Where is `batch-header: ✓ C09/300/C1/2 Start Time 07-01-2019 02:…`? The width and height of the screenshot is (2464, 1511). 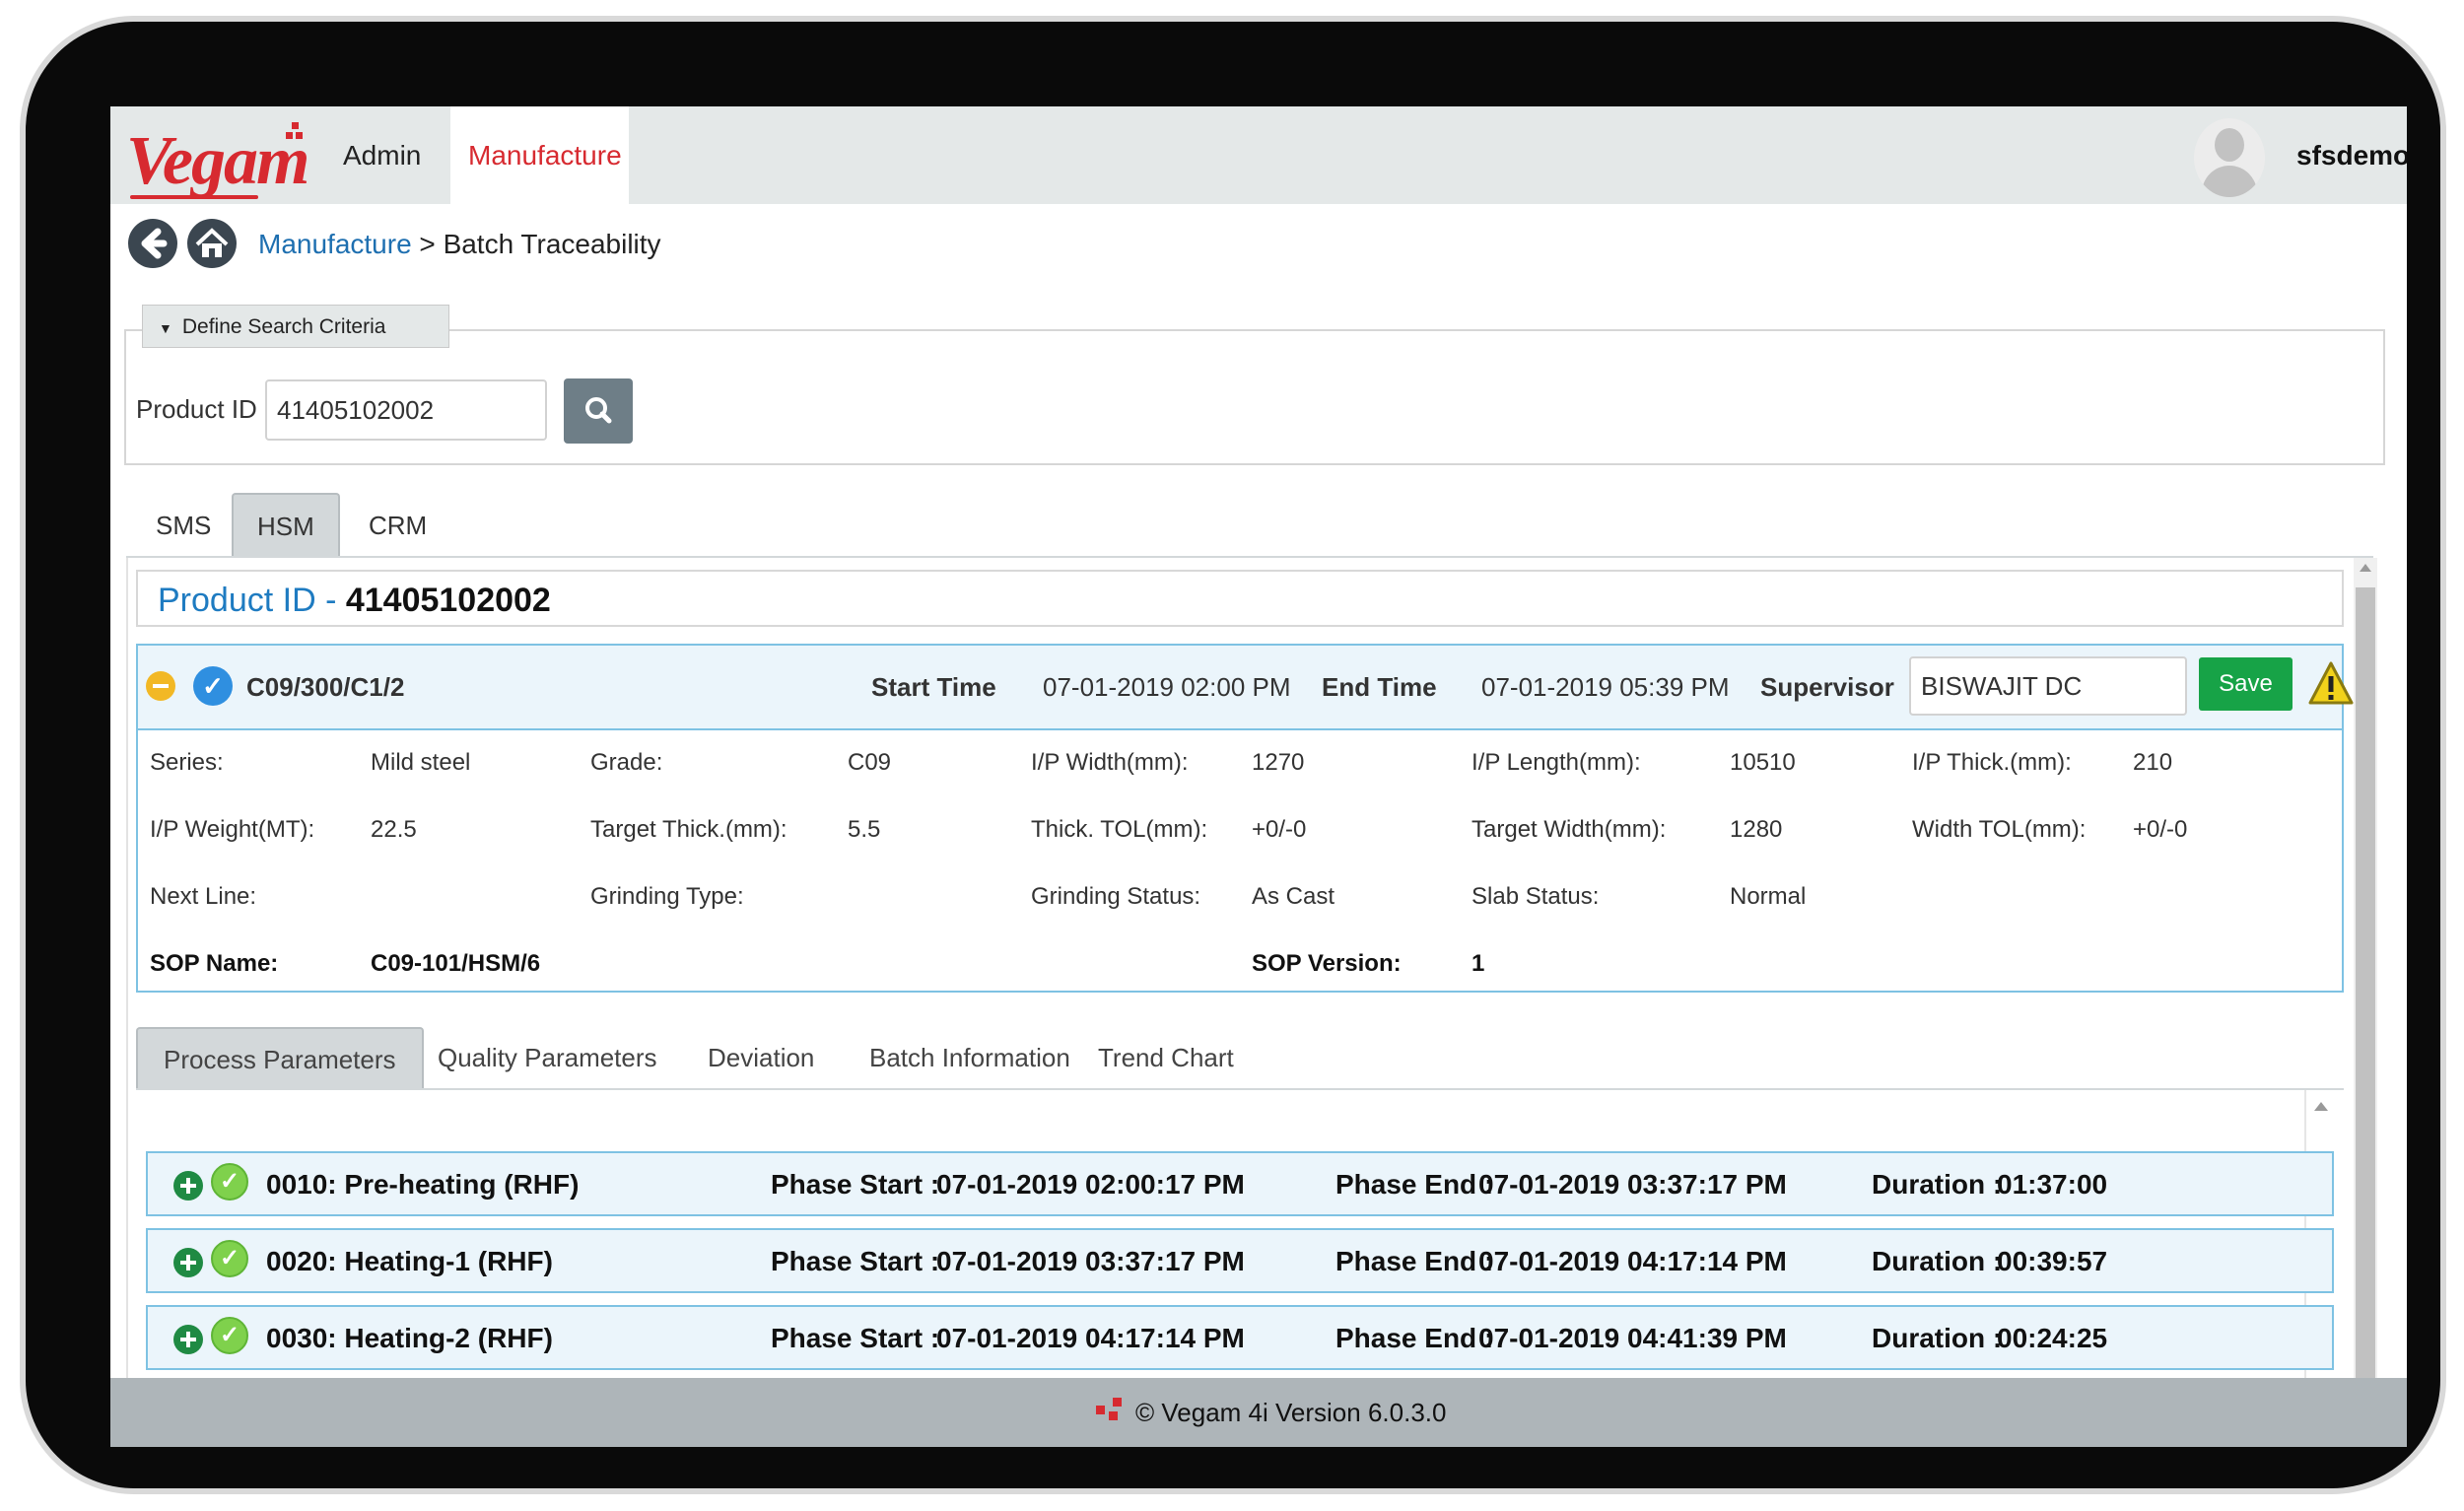 batch-header: ✓ C09/300/C1/2 Start Time 07-01-2019 02:… is located at coordinates (1246, 688).